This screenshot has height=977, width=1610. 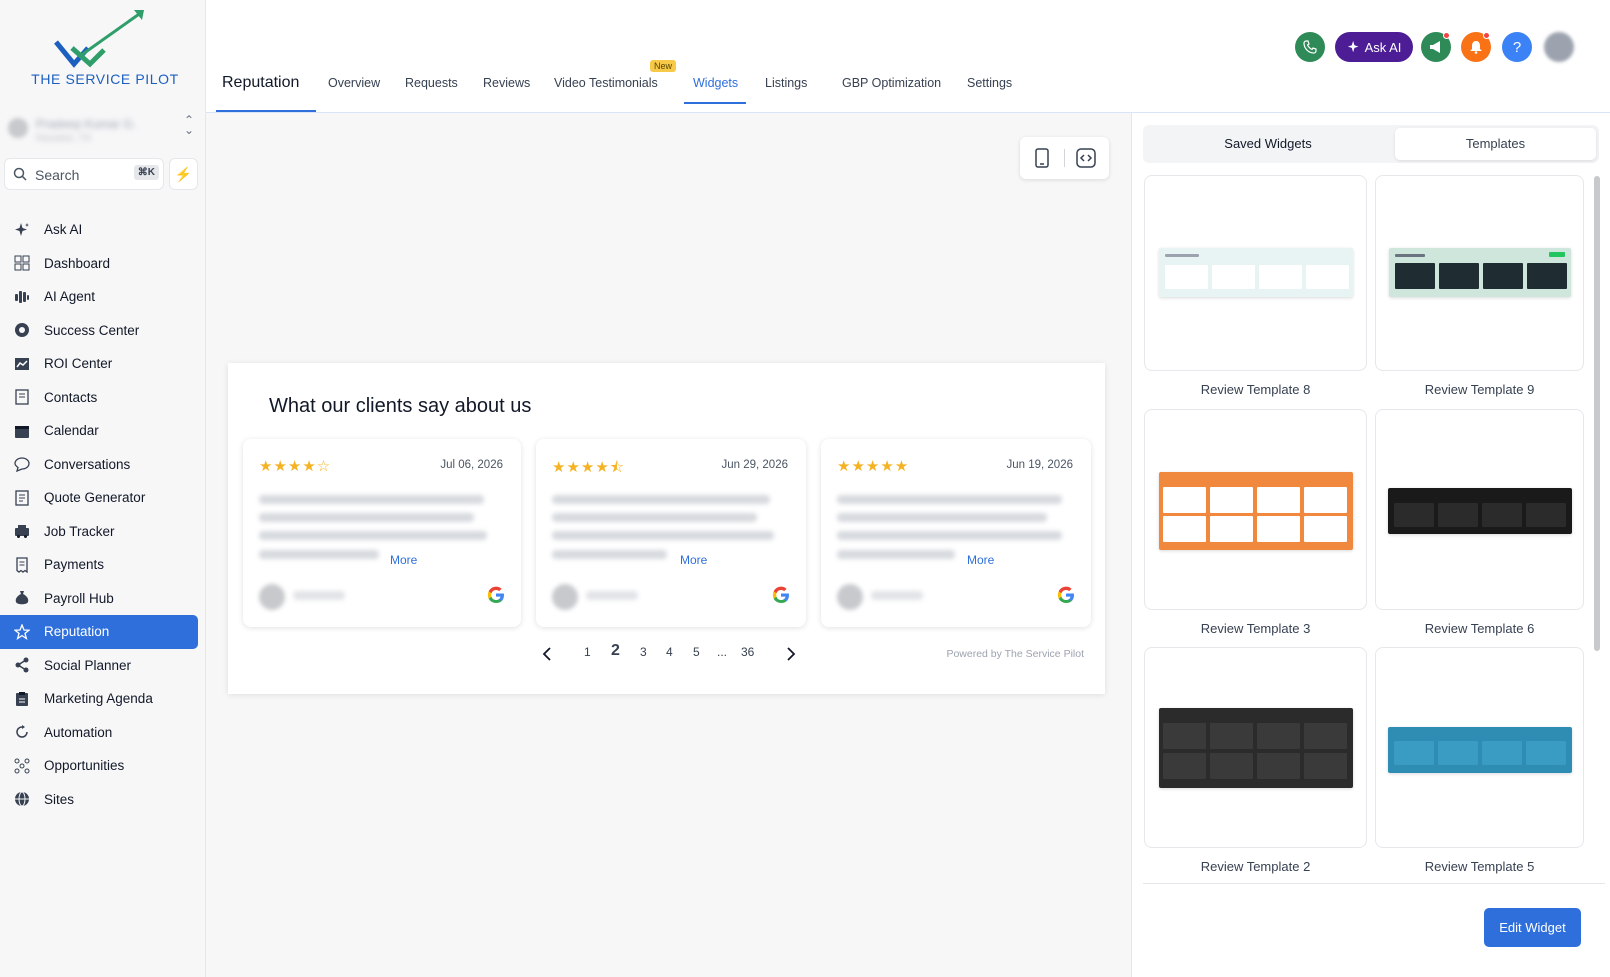 What do you see at coordinates (1086, 158) in the screenshot?
I see `embed-code-icon` at bounding box center [1086, 158].